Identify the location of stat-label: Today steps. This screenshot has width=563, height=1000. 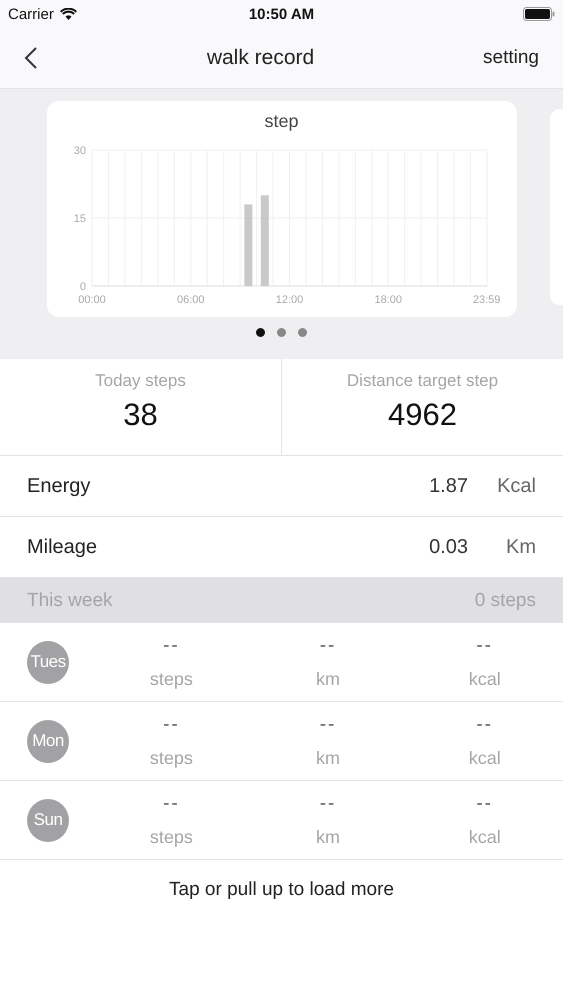
(140, 381).